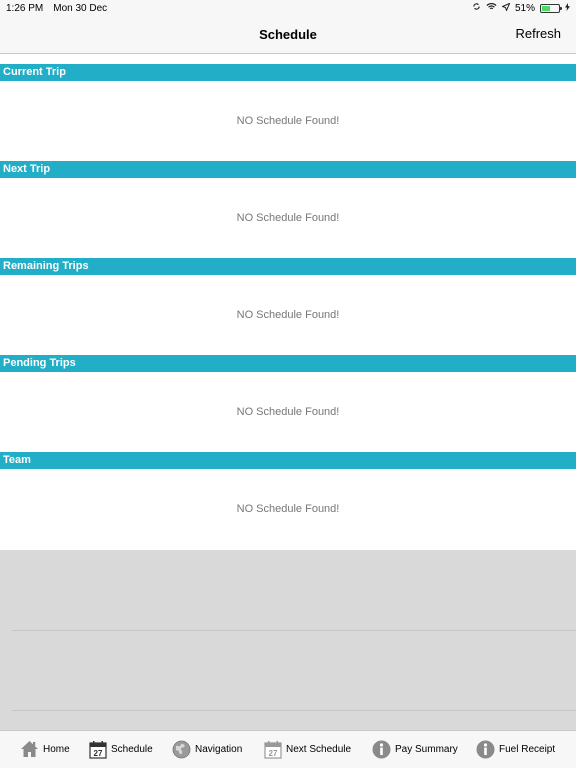 Image resolution: width=576 pixels, height=768 pixels. What do you see at coordinates (288, 72) in the screenshot?
I see `section-header: Current Trip` at bounding box center [288, 72].